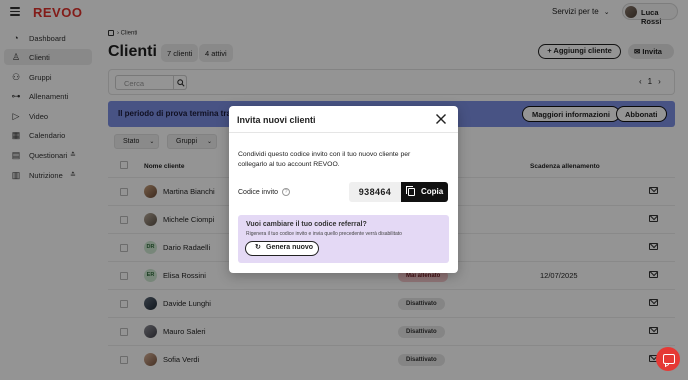 Image resolution: width=688 pixels, height=380 pixels. Describe the element at coordinates (410, 191) in the screenshot. I see `copy-icon` at that location.